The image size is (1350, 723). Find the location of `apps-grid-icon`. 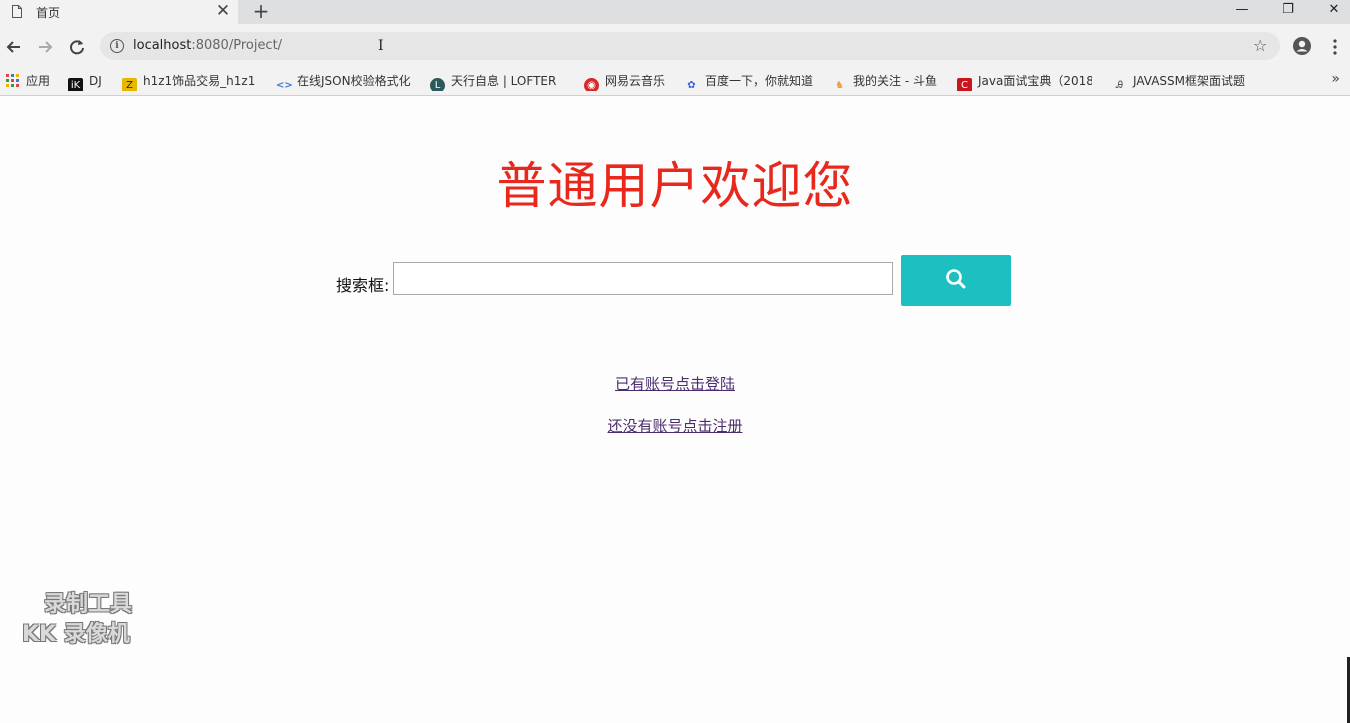

apps-grid-icon is located at coordinates (12, 80).